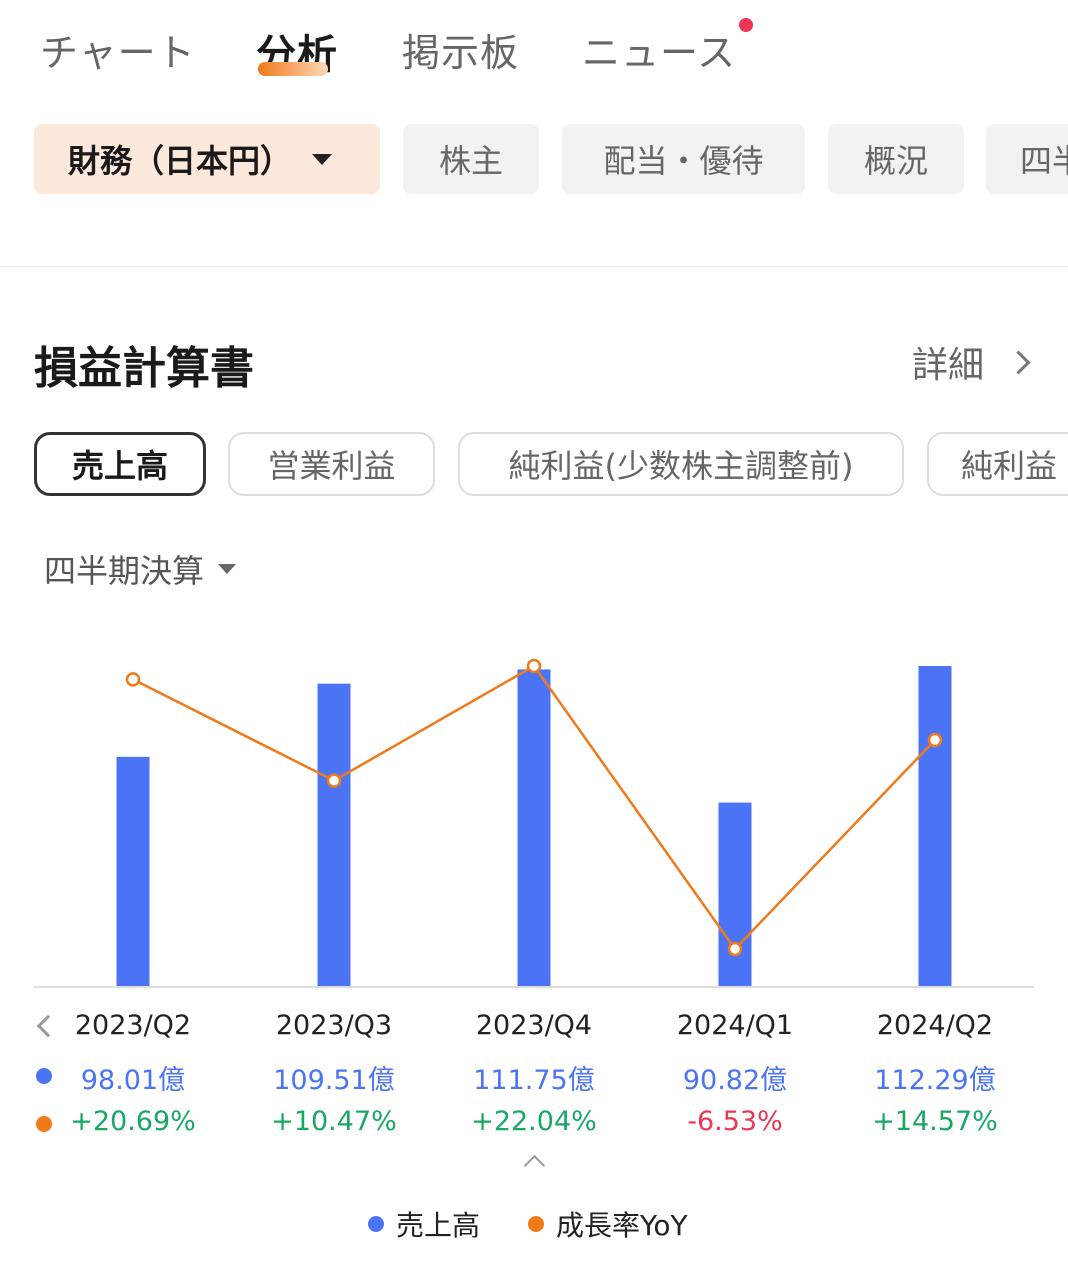  I want to click on growth-value-label: +14.57%, so click(935, 1121).